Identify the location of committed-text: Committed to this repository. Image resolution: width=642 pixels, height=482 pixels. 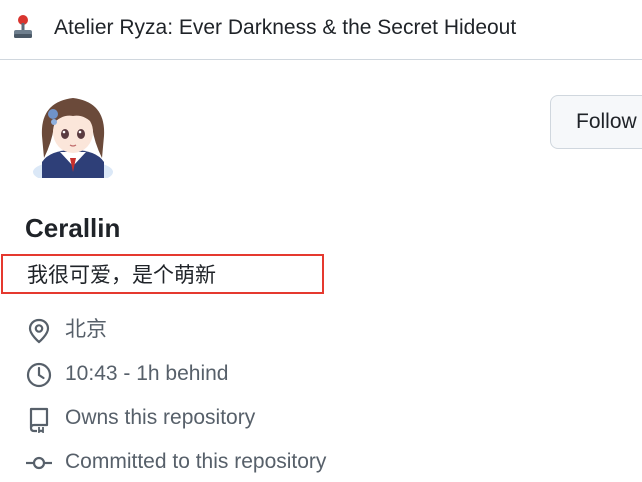
(196, 461).